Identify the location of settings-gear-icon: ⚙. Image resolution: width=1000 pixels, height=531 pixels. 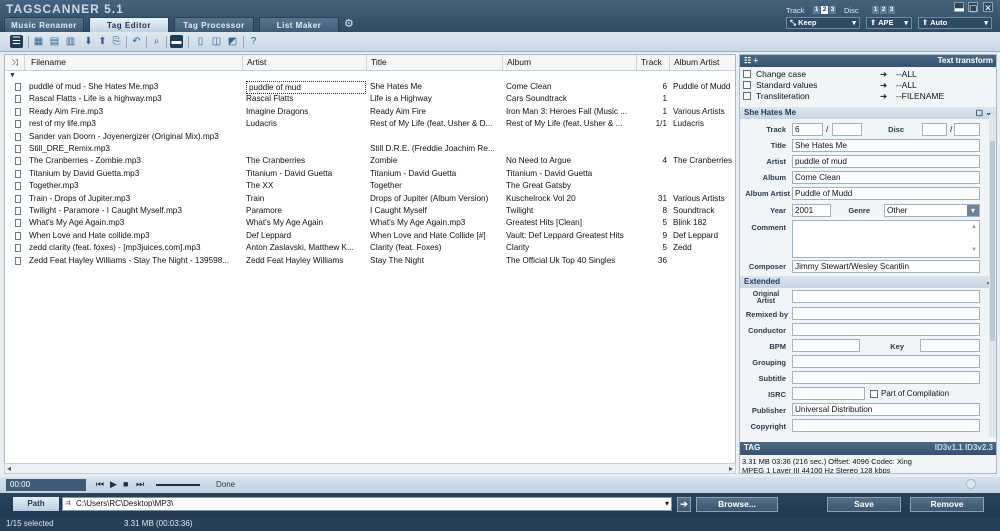
(349, 23).